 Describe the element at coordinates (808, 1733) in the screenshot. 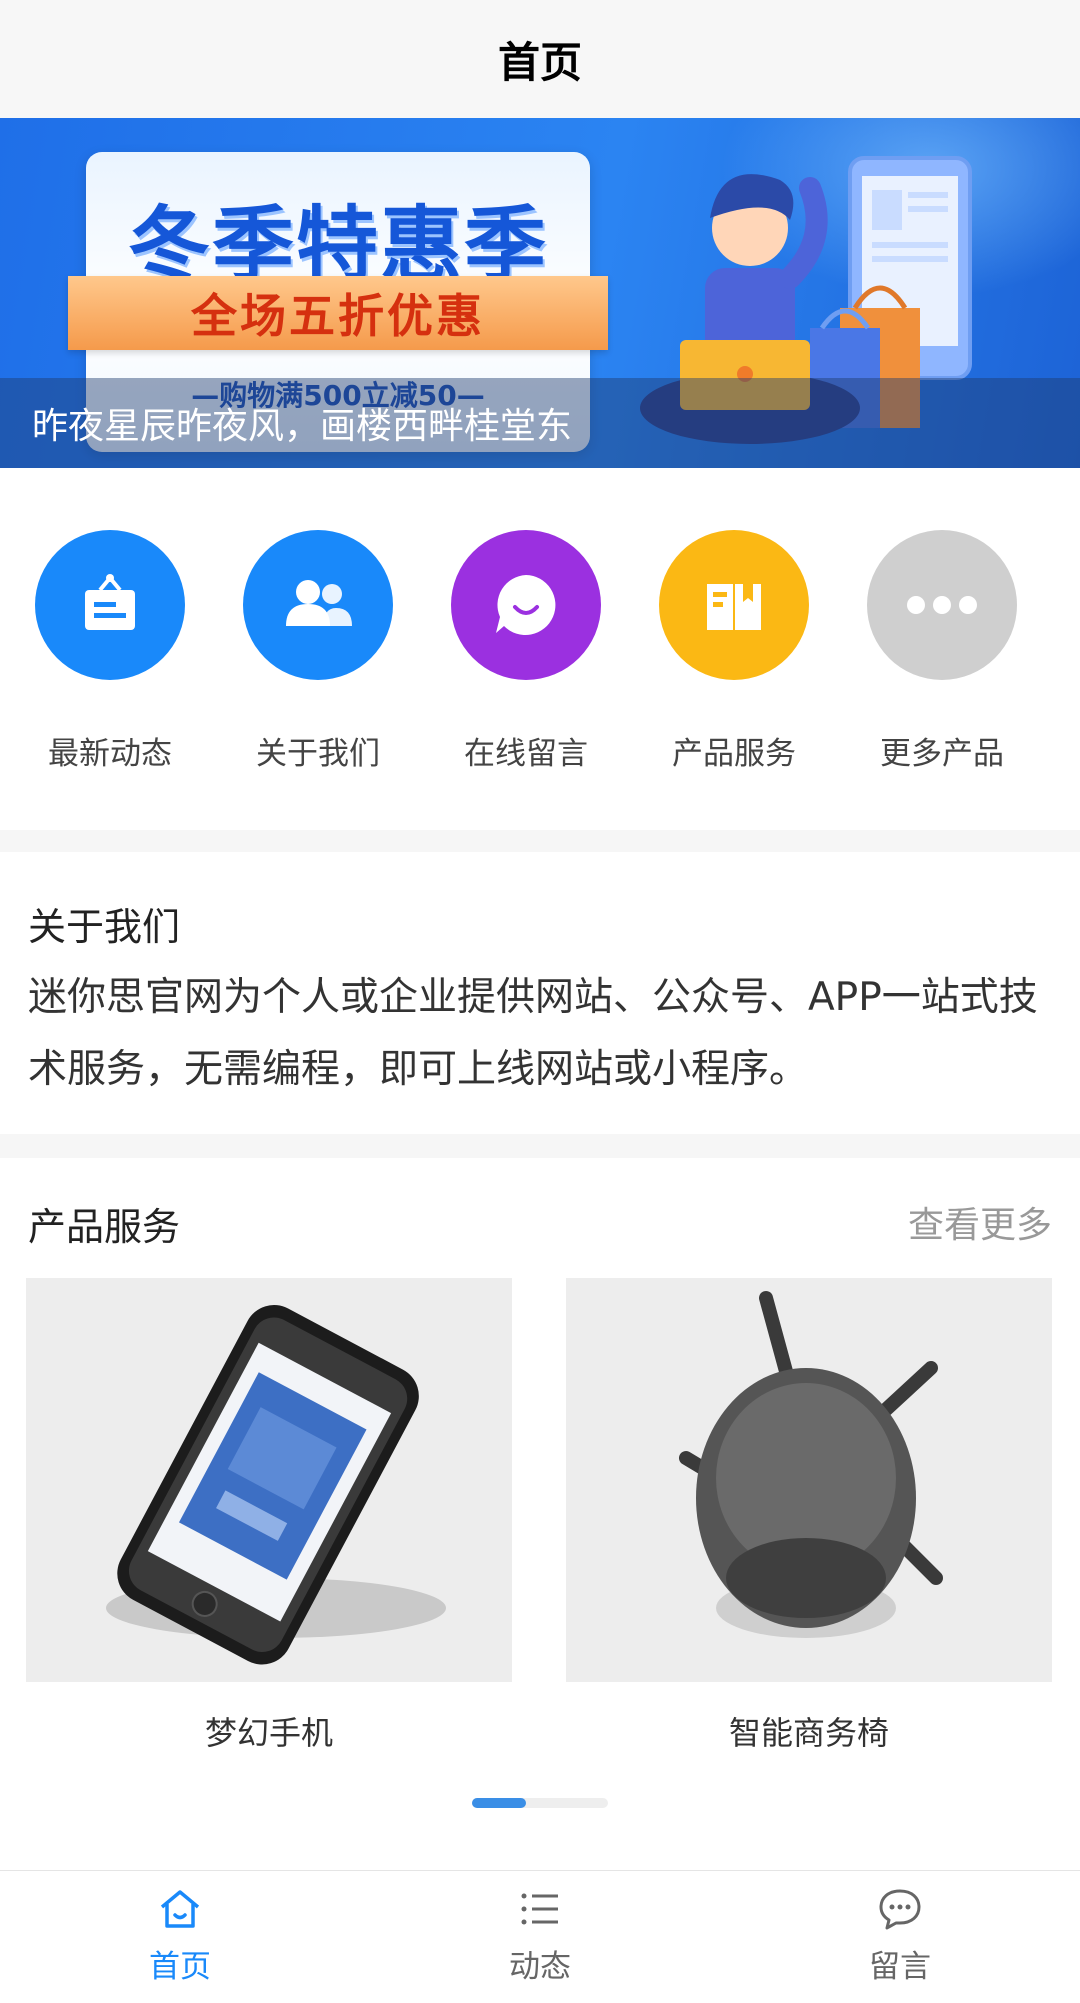

I see `product-name: 智能商务椅` at that location.